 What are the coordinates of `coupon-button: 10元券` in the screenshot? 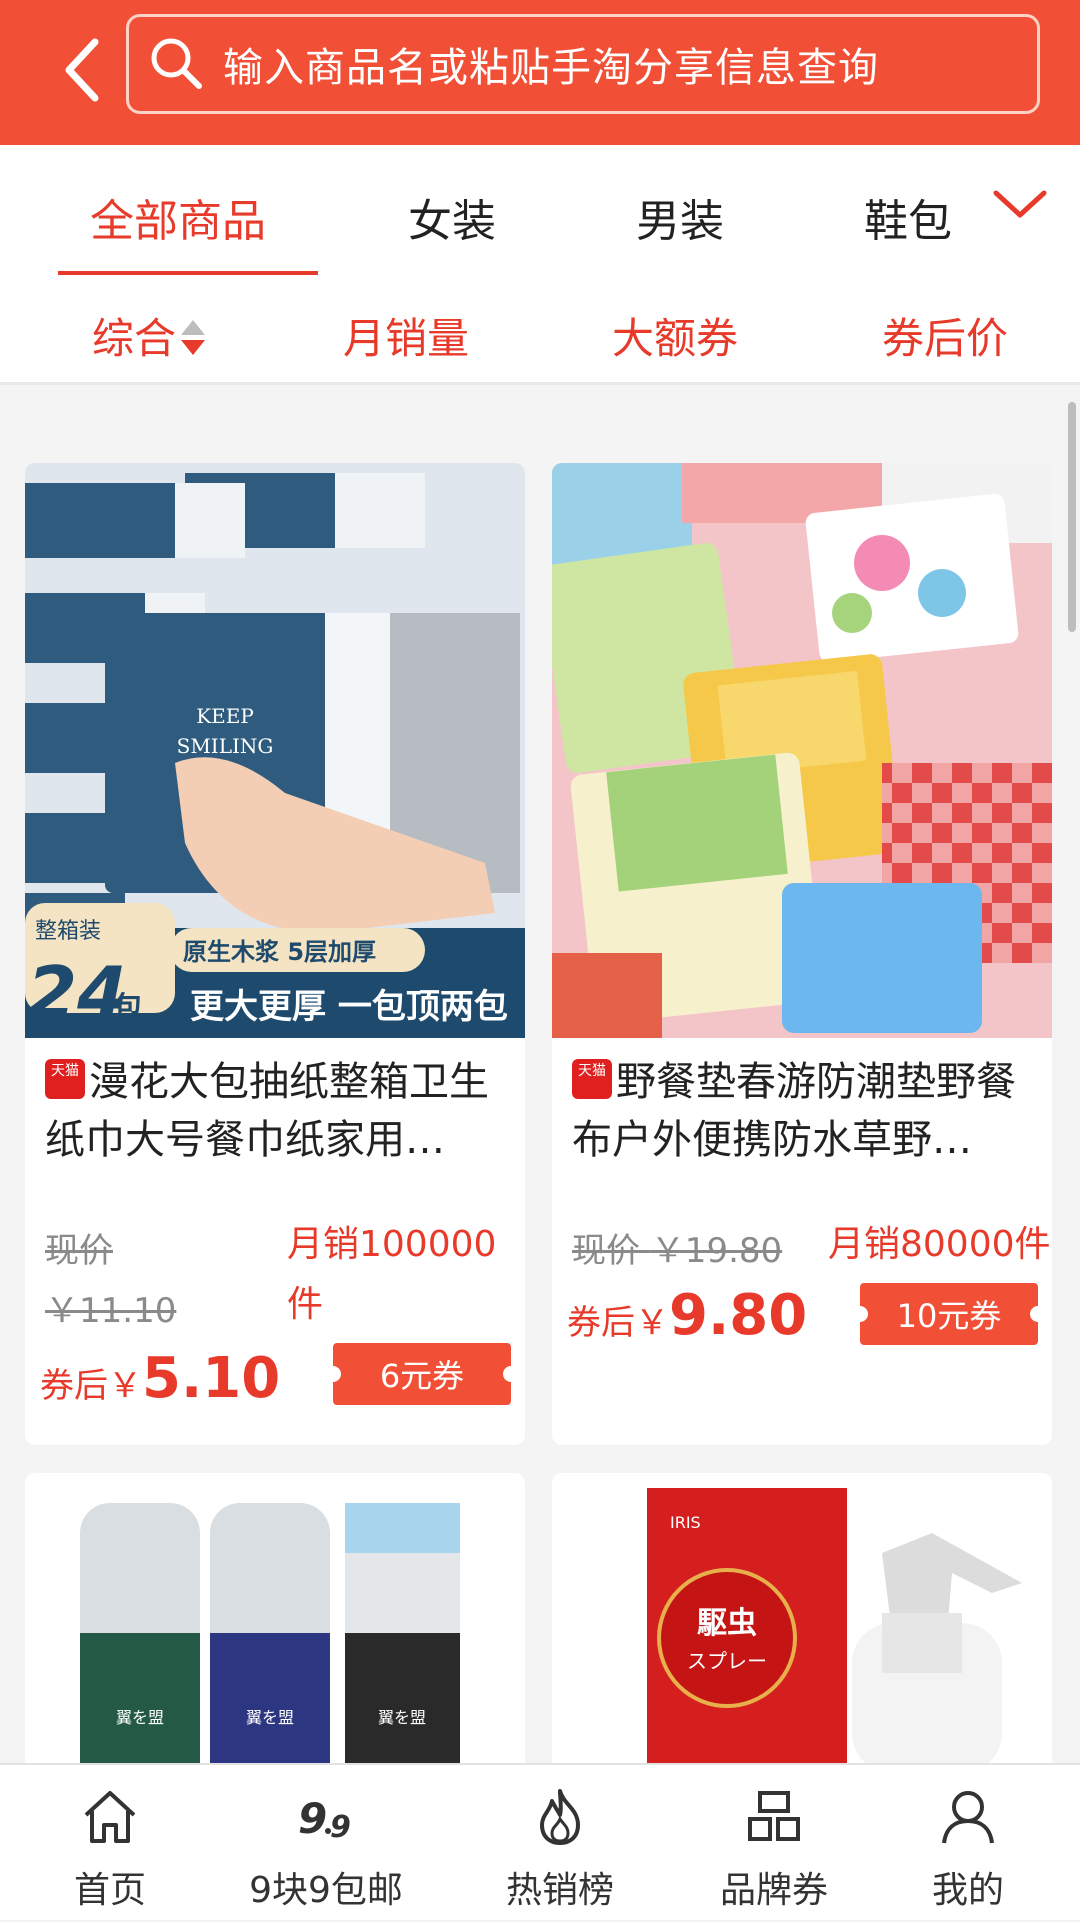 It's located at (949, 1314).